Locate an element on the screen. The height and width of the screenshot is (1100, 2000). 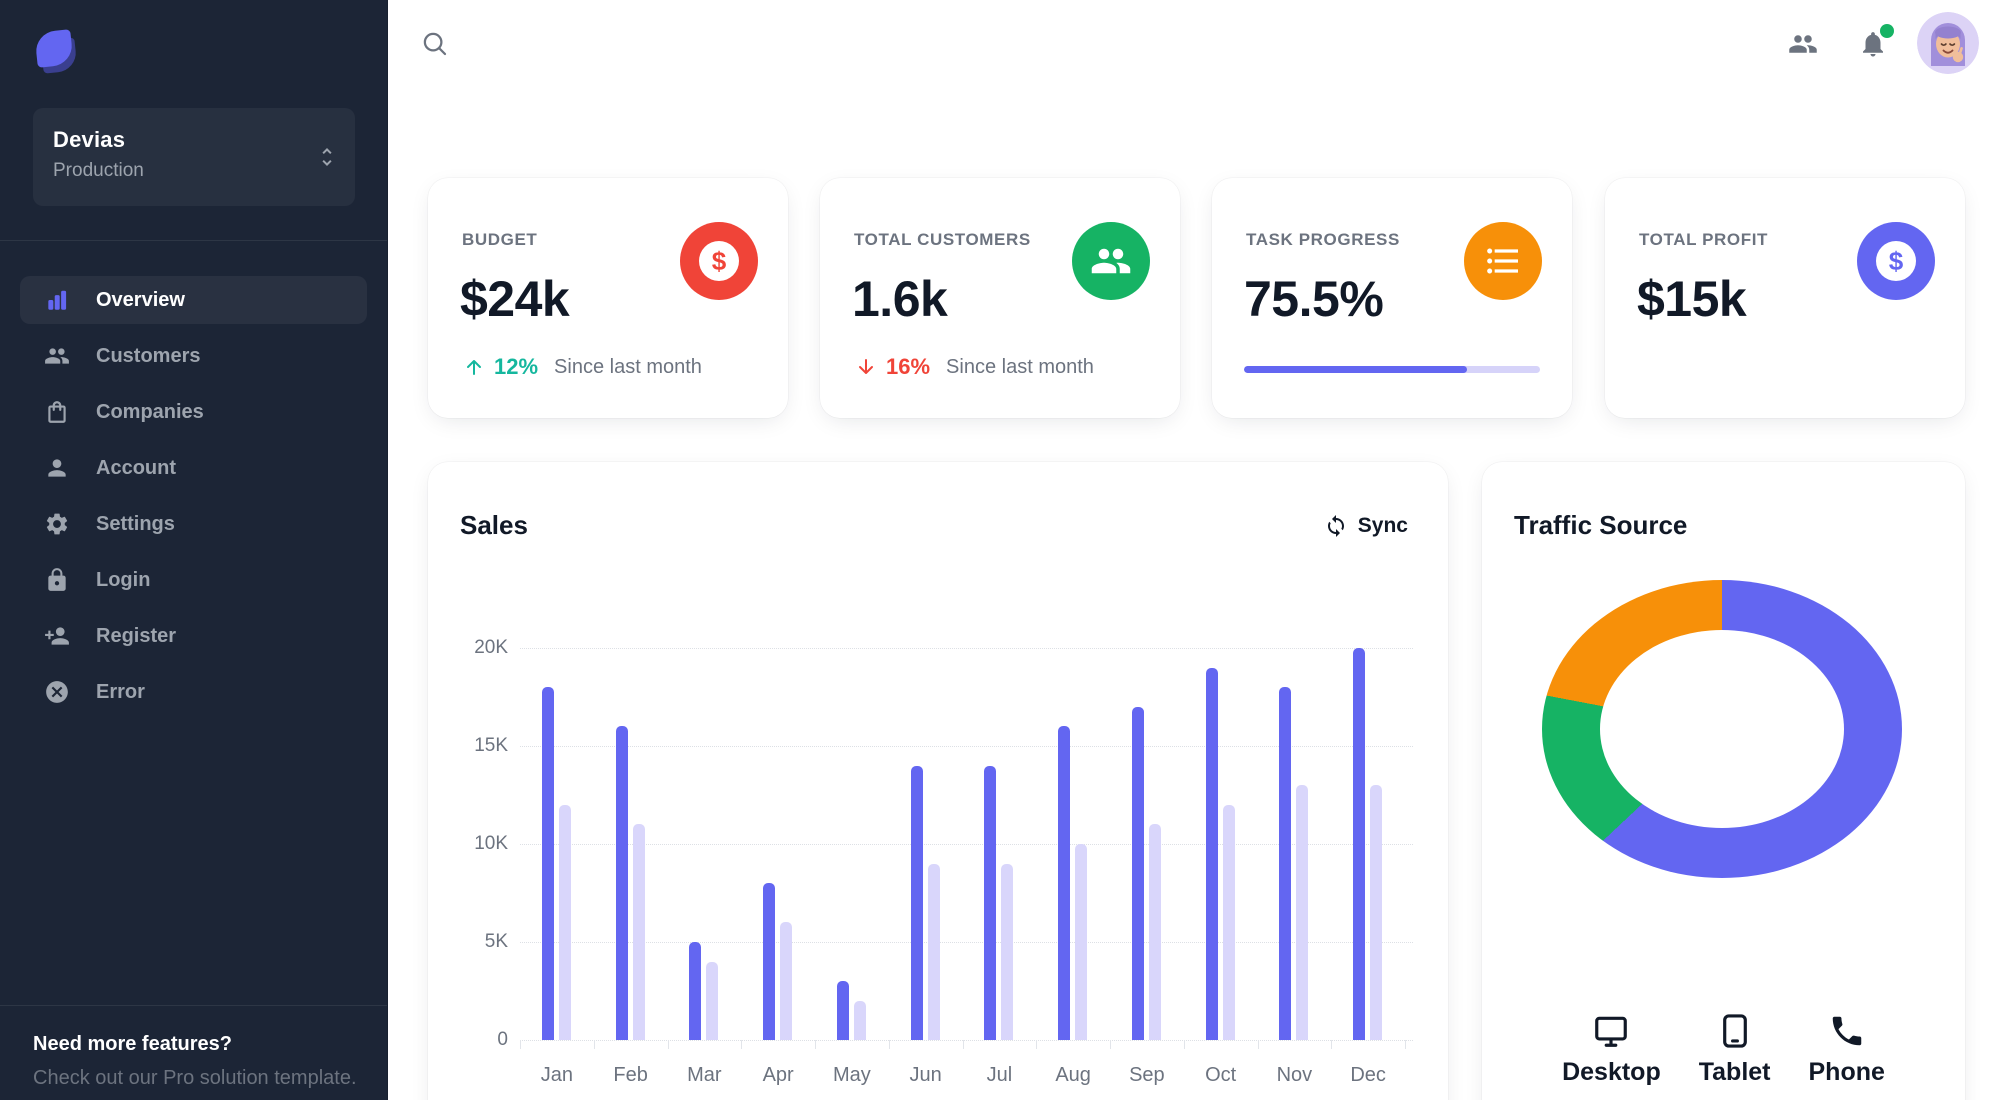
chart-bar-icon is located at coordinates (57, 300).